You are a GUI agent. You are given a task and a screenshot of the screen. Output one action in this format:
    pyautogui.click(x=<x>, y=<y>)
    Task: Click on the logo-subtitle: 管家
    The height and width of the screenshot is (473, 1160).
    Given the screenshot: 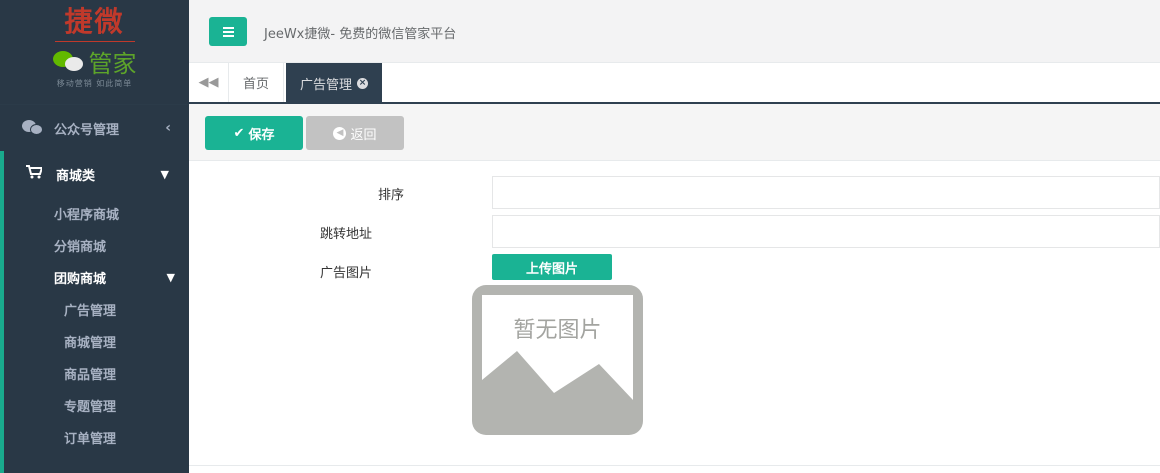 What is the action you would take?
    pyautogui.click(x=112, y=63)
    